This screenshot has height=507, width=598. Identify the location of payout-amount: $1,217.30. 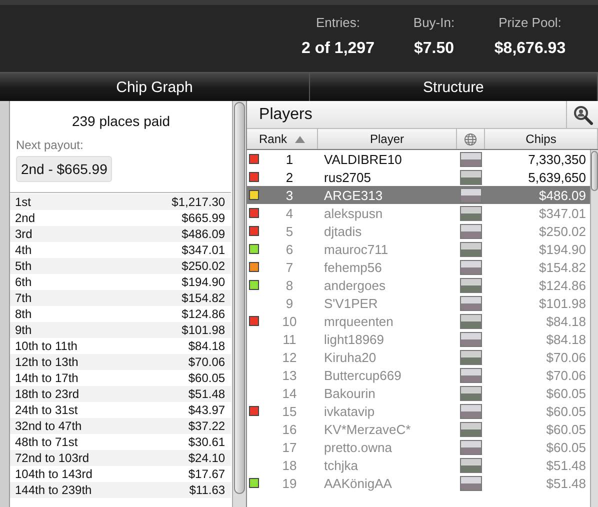
(199, 202).